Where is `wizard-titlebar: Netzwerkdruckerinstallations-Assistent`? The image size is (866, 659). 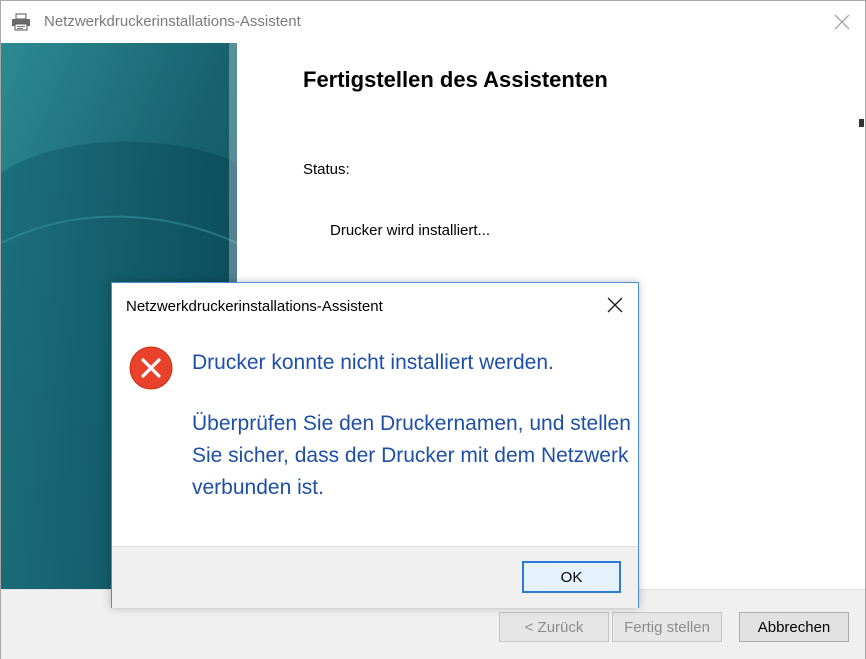 wizard-titlebar: Netzwerkdruckerinstallations-Assistent is located at coordinates (433, 22).